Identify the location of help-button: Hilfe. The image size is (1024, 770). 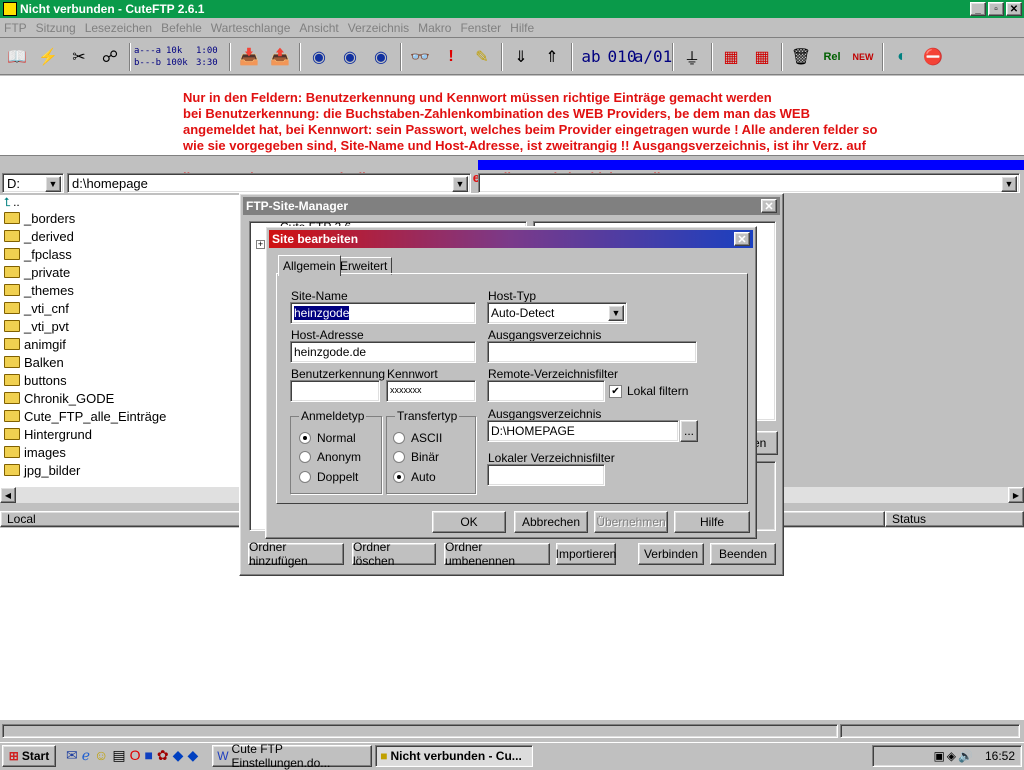
(712, 522).